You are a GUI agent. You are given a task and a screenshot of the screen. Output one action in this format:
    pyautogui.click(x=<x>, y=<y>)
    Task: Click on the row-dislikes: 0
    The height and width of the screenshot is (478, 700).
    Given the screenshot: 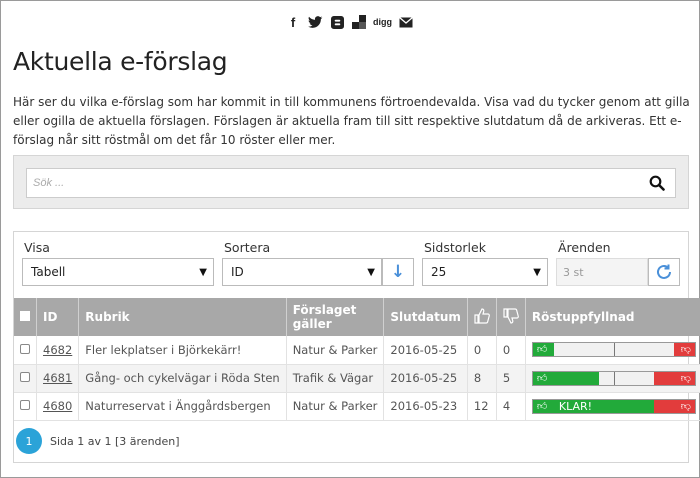 What is the action you would take?
    pyautogui.click(x=511, y=350)
    